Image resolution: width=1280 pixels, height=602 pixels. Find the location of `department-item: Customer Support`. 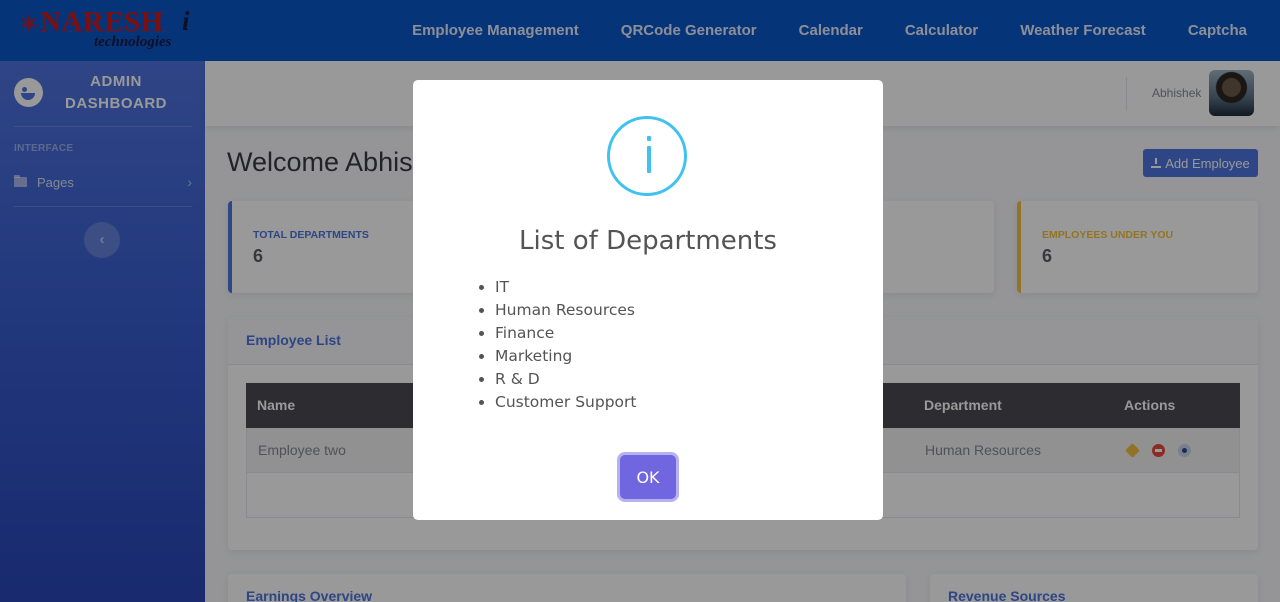

department-item: Customer Support is located at coordinates (566, 402).